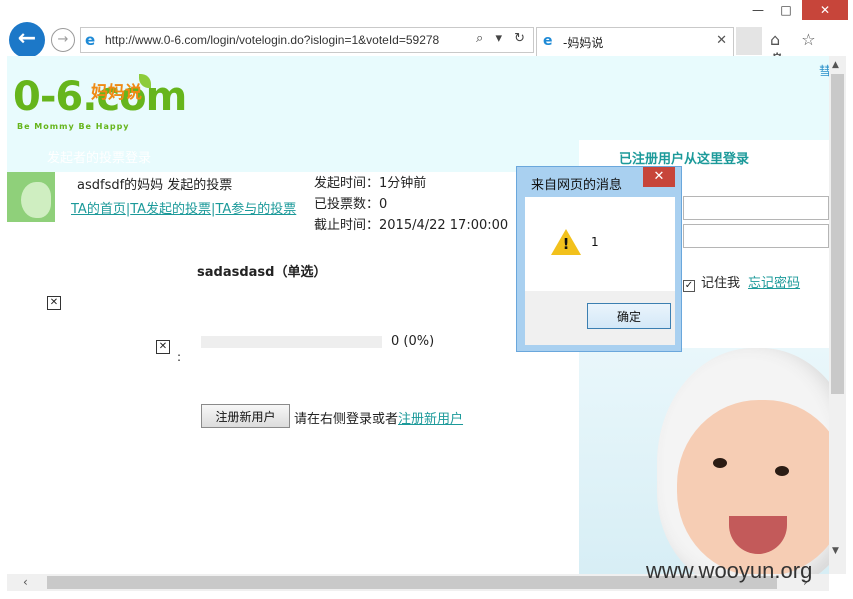 The image size is (853, 599). Describe the element at coordinates (255, 209) in the screenshot. I see `link-ta-joined-votes: TA参与的投票` at that location.